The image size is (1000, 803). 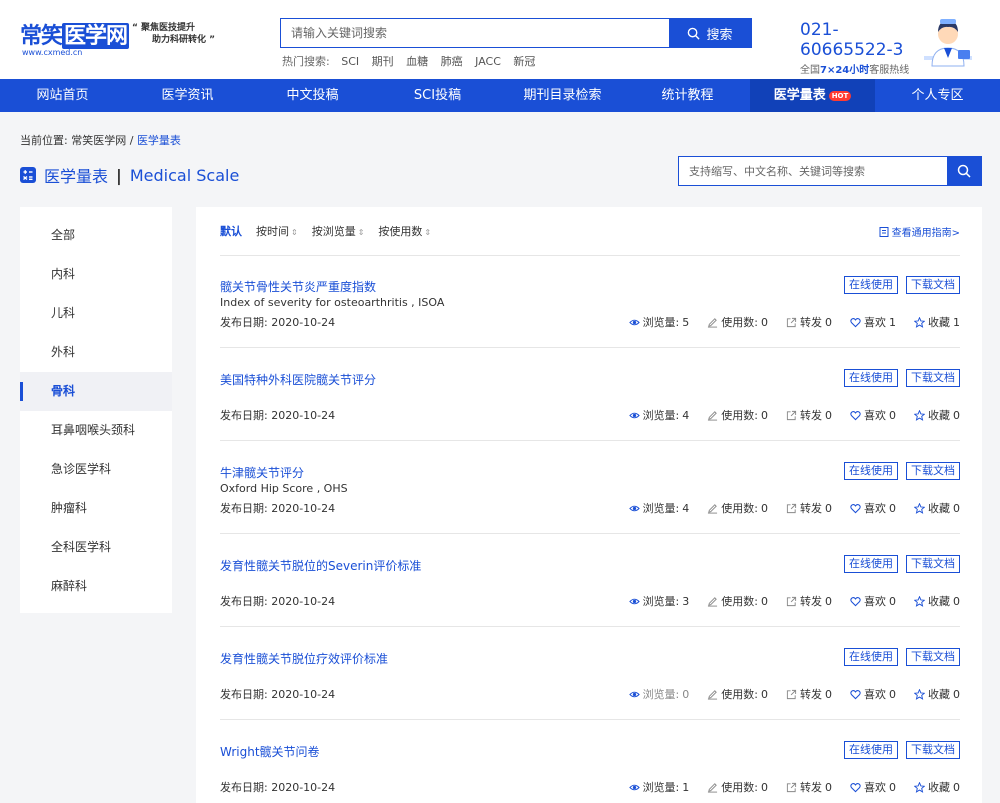 I want to click on hot-keyword: SCI, so click(x=350, y=61).